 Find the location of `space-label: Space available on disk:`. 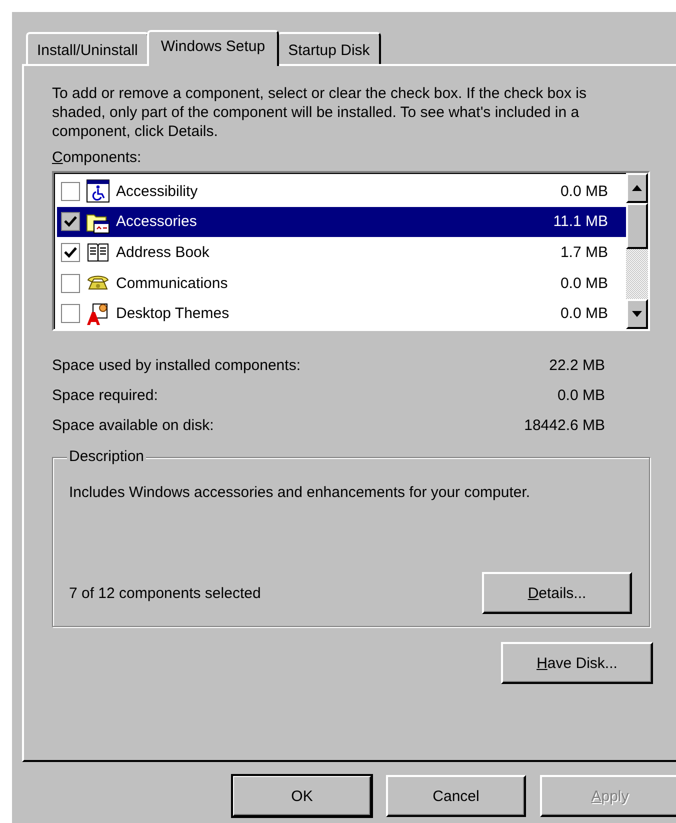

space-label: Space available on disk: is located at coordinates (133, 426).